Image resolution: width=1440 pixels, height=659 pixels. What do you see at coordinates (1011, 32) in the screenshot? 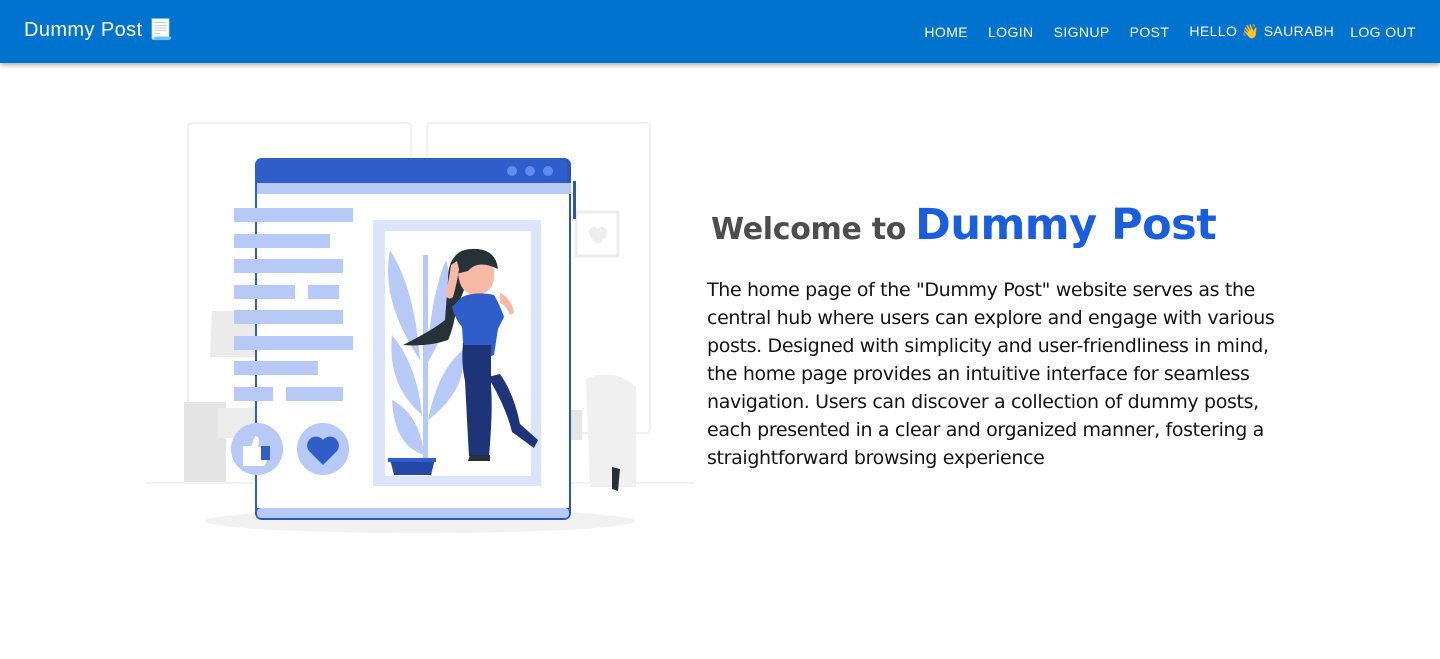
I see `nav-link-login: Login` at bounding box center [1011, 32].